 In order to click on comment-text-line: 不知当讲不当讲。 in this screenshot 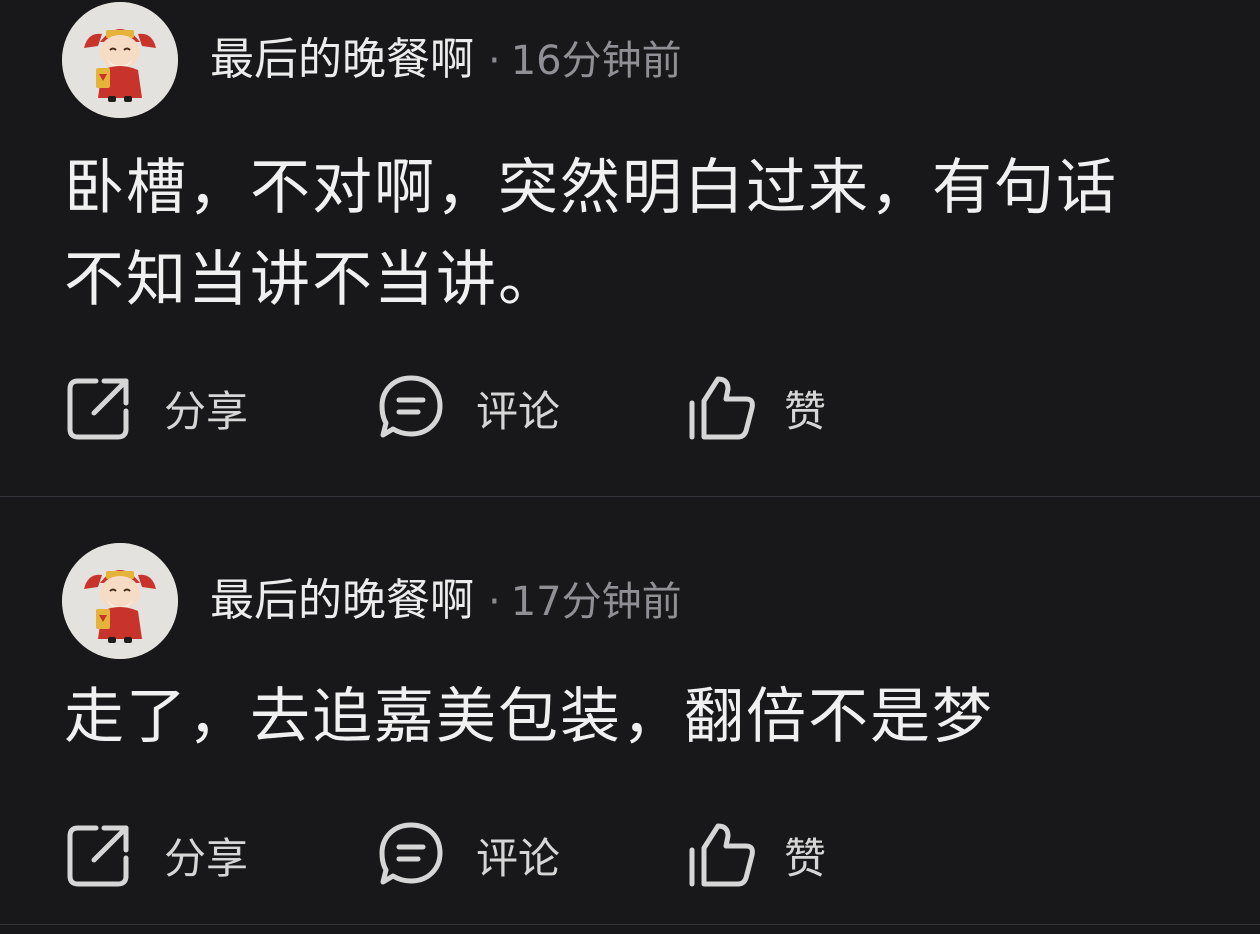, I will do `click(312, 280)`.